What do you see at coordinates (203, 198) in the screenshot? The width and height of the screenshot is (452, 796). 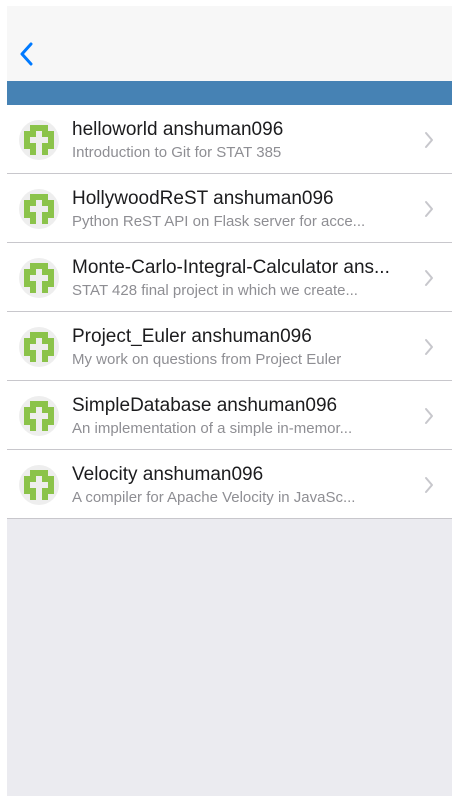 I see `repo-title: HollywoodReST anshuman096` at bounding box center [203, 198].